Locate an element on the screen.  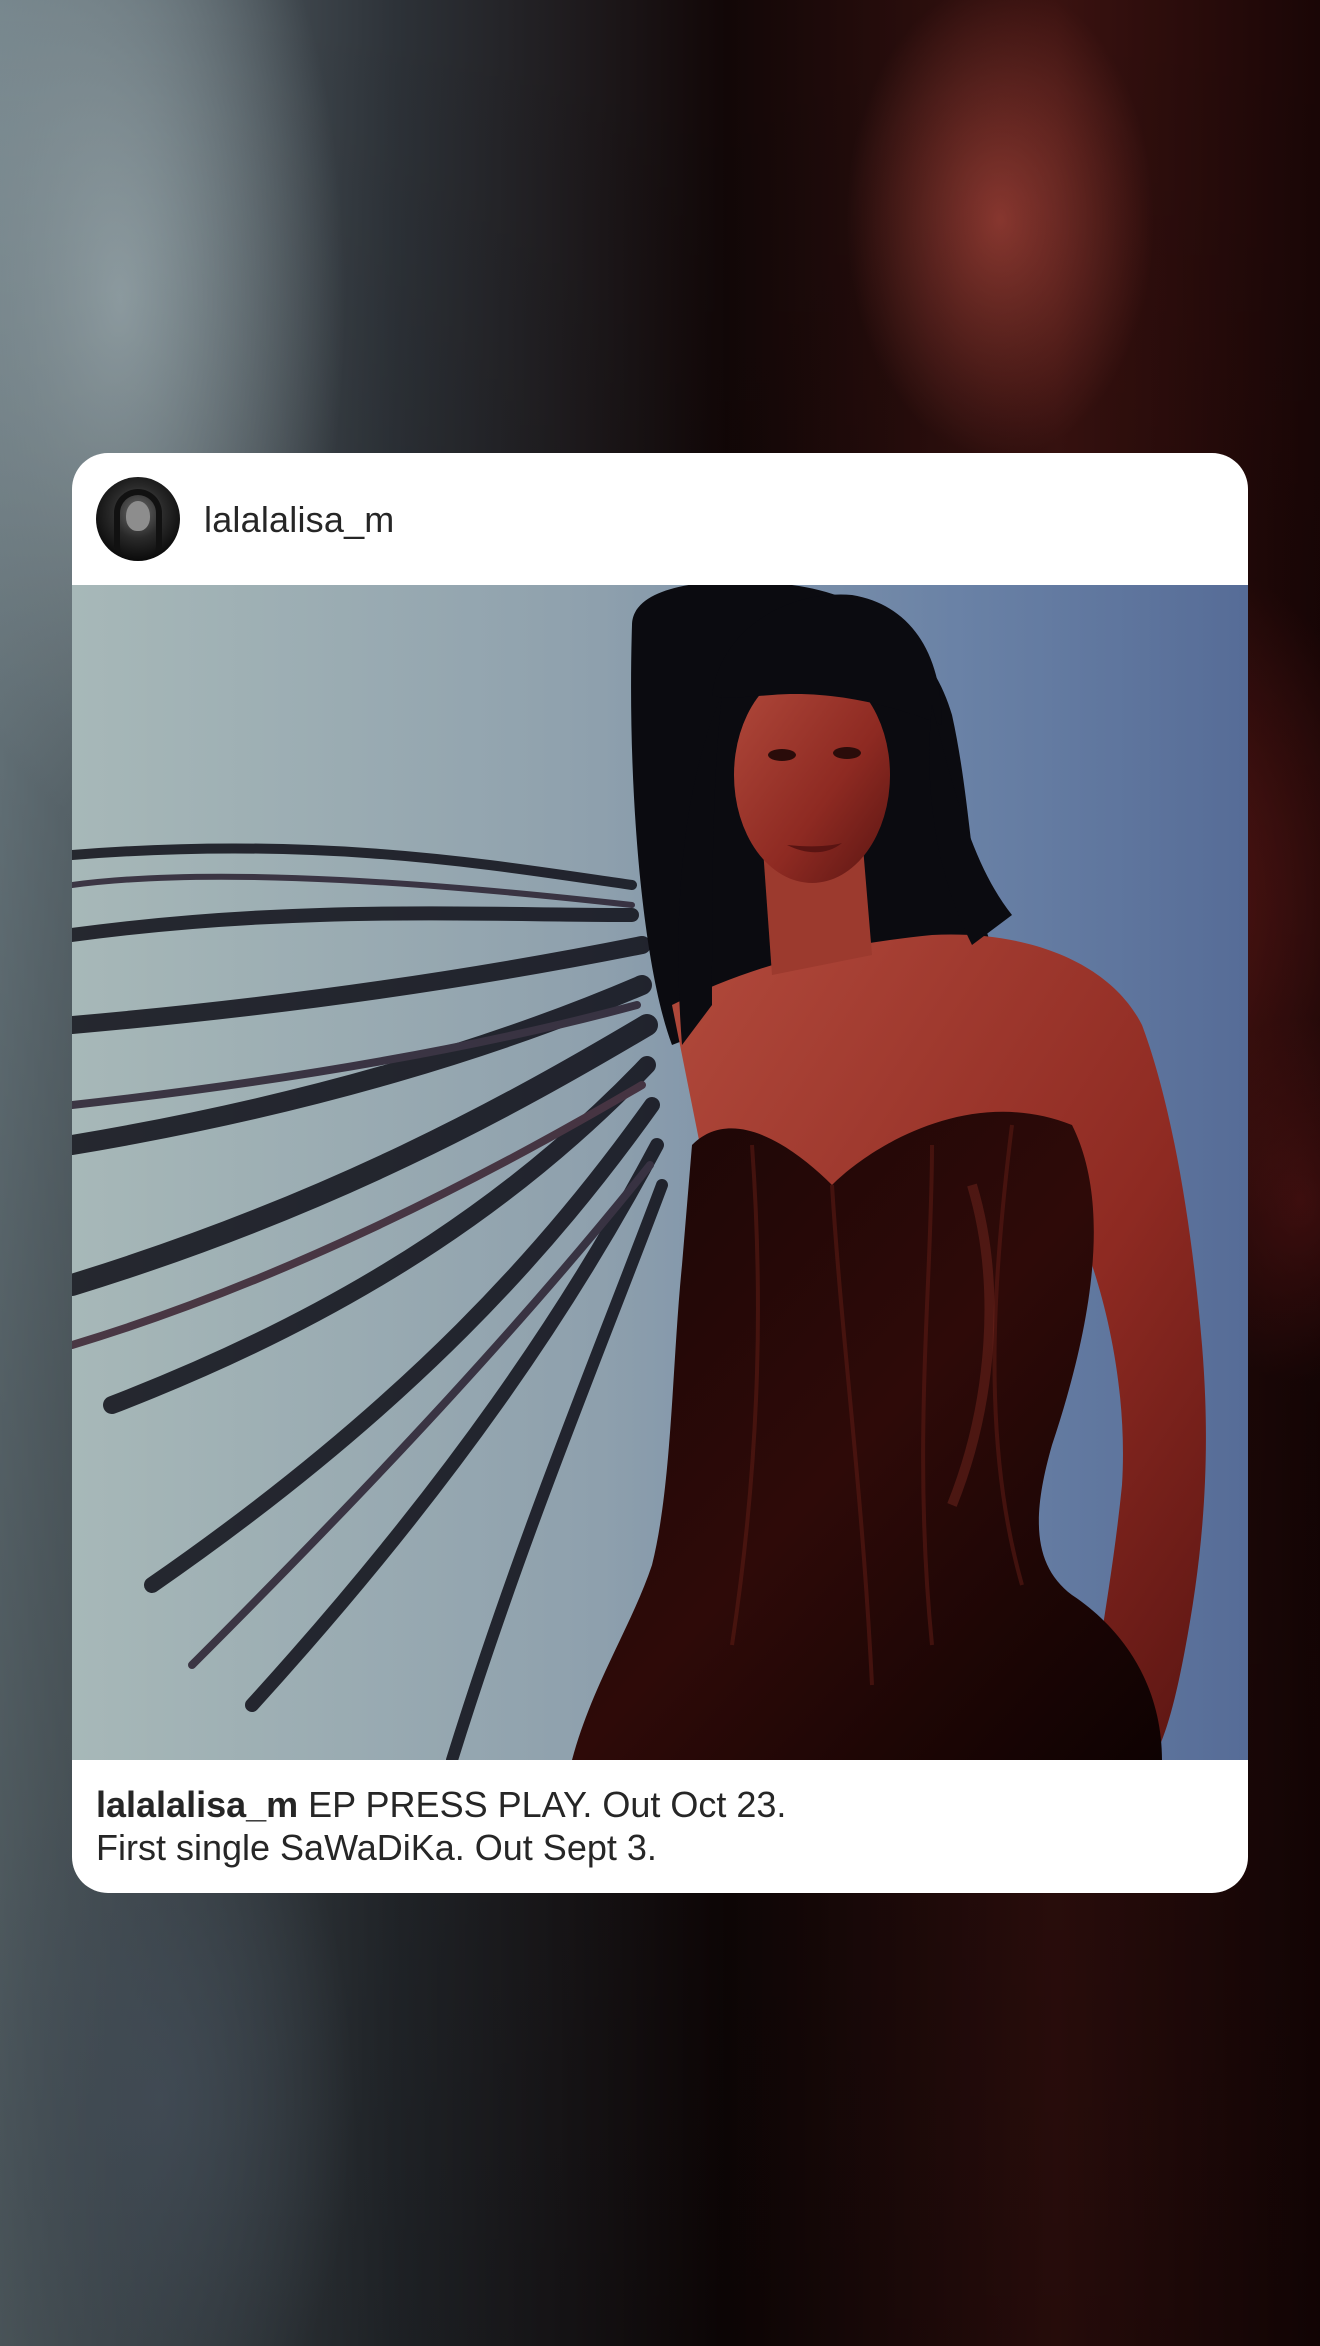
avatar-face is located at coordinates (138, 516).